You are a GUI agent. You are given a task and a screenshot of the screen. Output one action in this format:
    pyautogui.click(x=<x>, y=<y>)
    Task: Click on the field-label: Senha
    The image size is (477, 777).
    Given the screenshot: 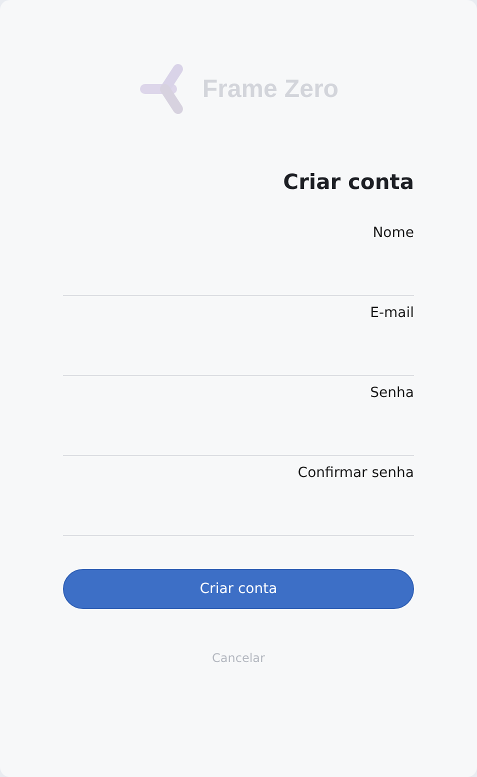 What is the action you would take?
    pyautogui.click(x=392, y=393)
    